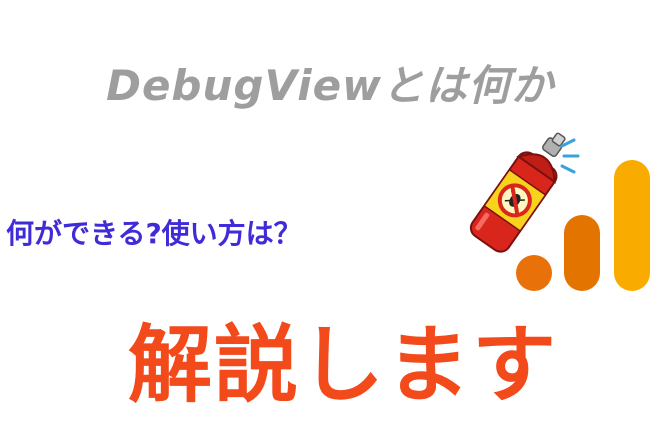  What do you see at coordinates (343, 365) in the screenshot?
I see `headline: 解説します` at bounding box center [343, 365].